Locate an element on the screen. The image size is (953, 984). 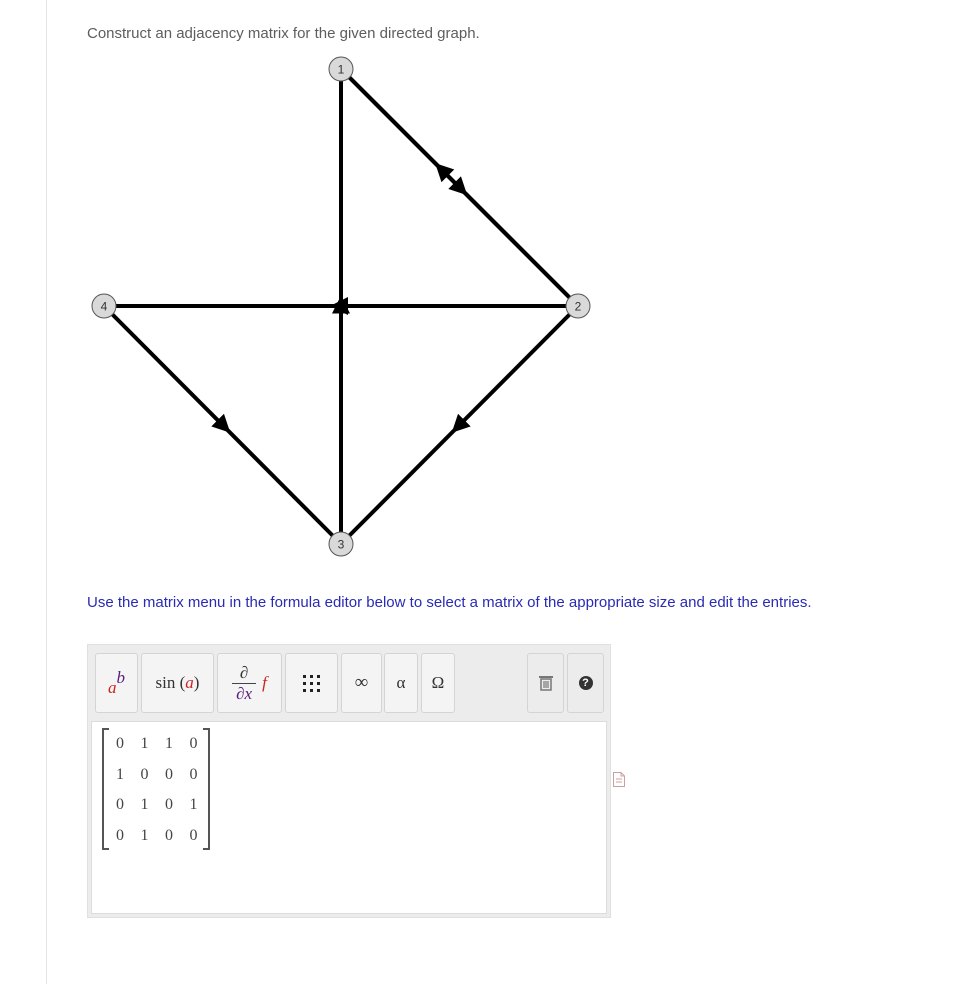
graph-node-label: 3 is located at coordinates (341, 545).